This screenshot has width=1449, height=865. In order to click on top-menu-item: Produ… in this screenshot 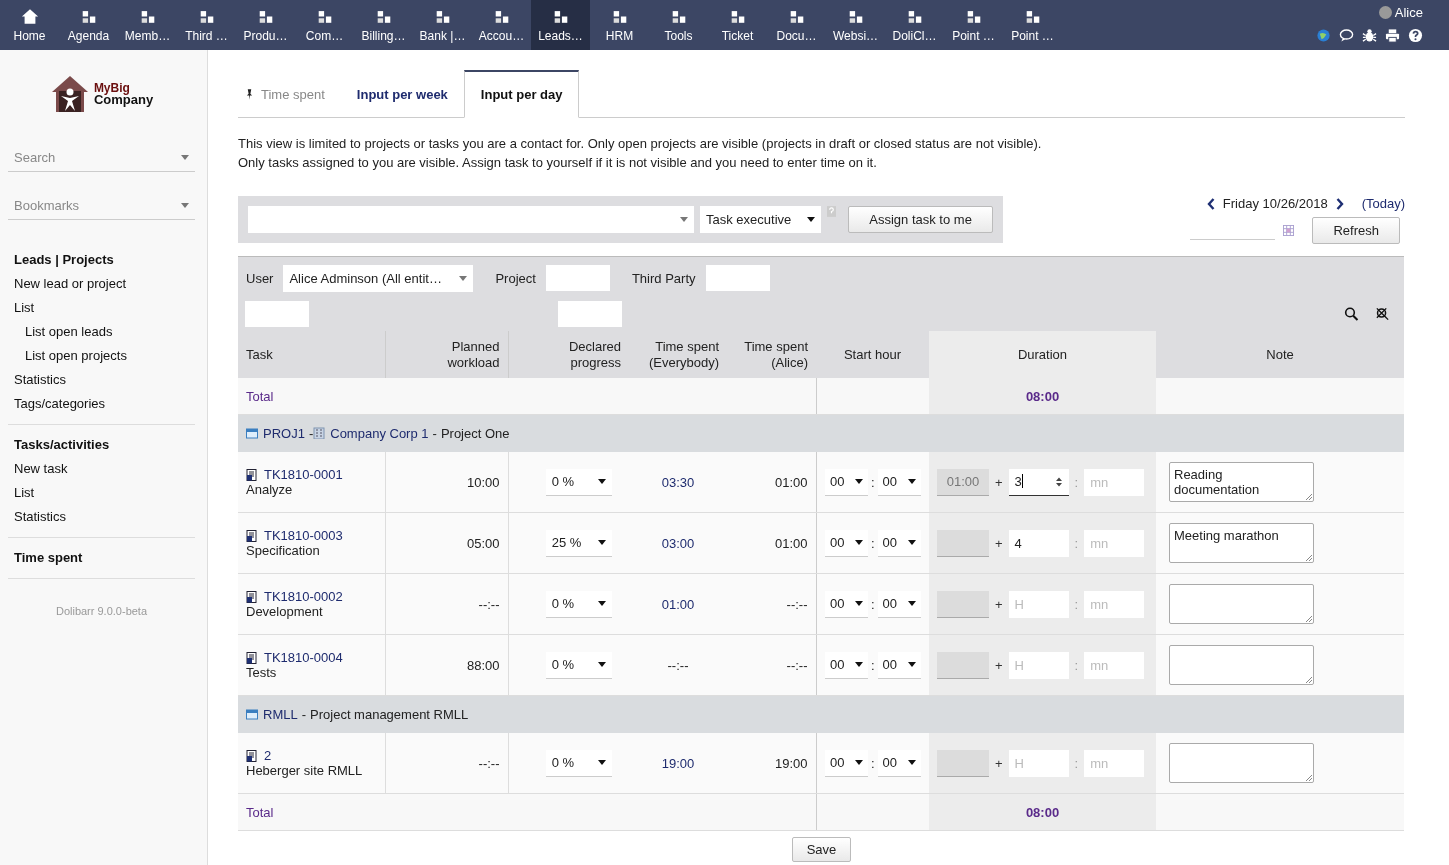, I will do `click(265, 25)`.